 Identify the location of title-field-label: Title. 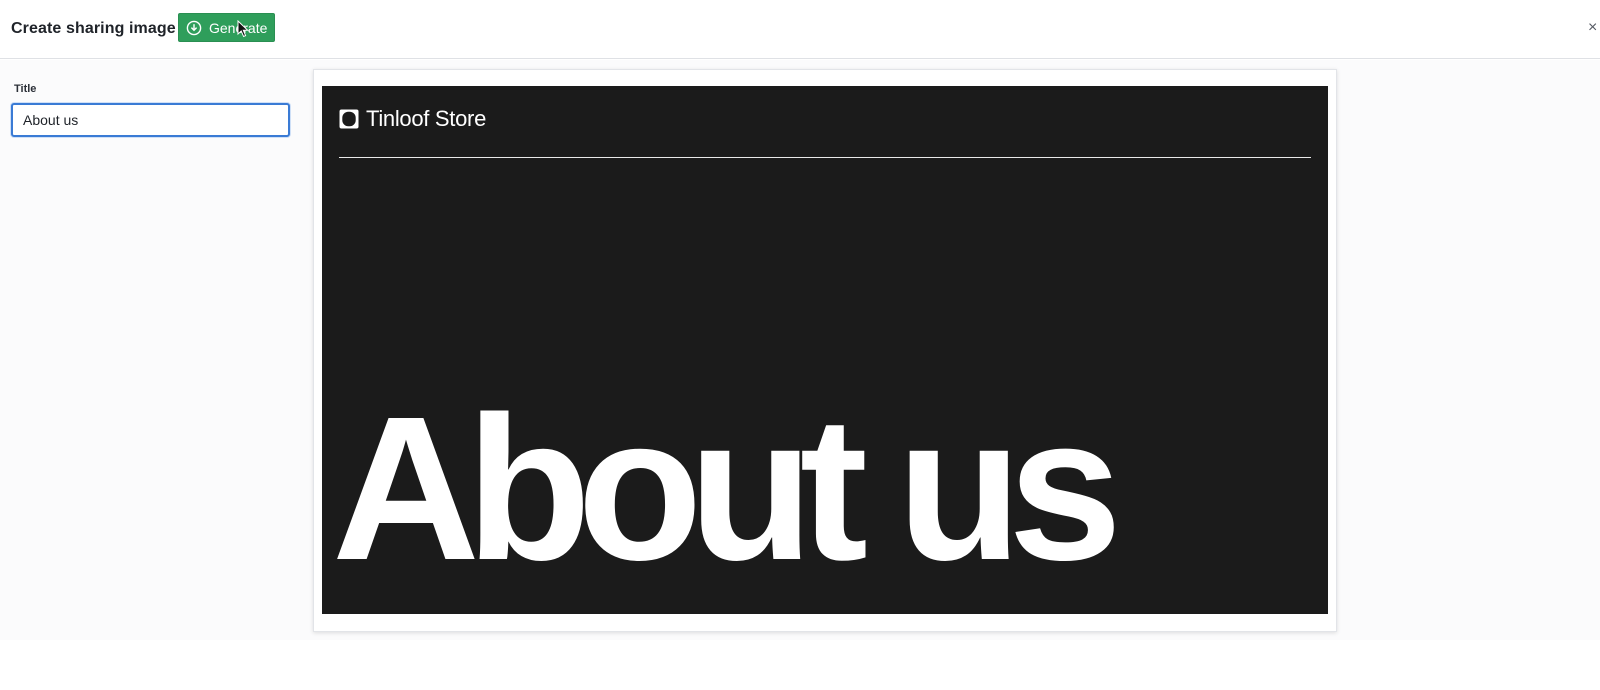
(25, 89).